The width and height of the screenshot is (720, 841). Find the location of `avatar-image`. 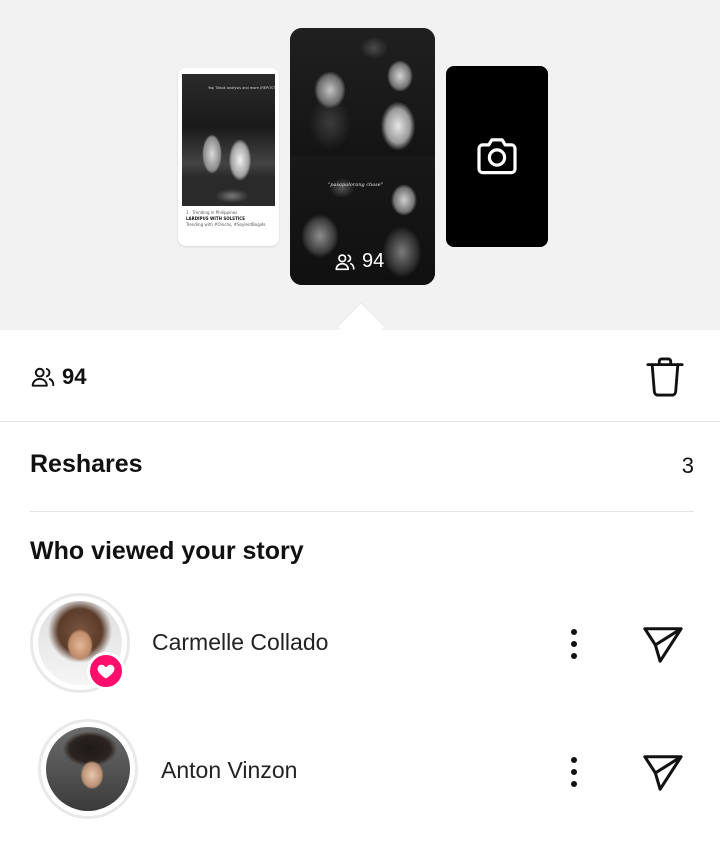

avatar-image is located at coordinates (88, 769).